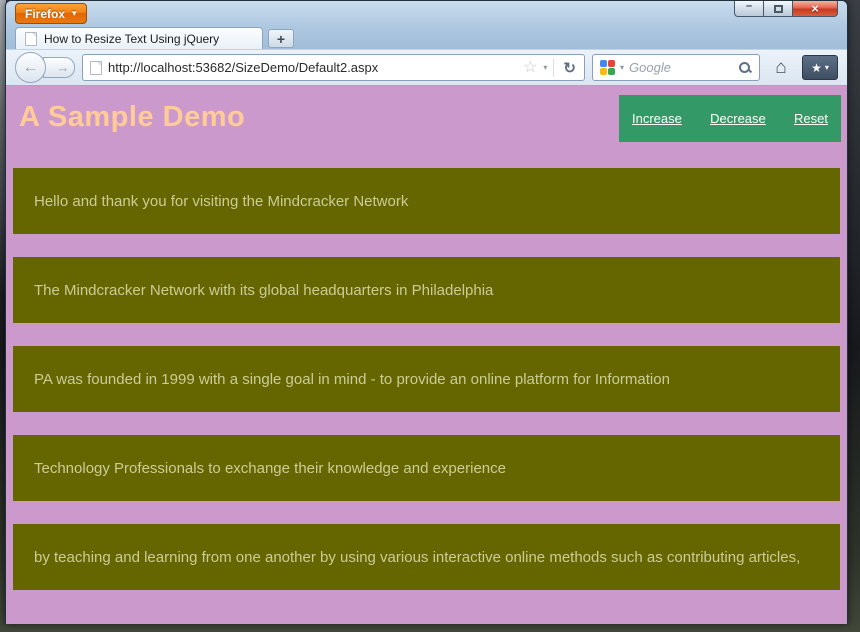 Image resolution: width=860 pixels, height=632 pixels. I want to click on titlebar: Firefox ▾ – ×, so click(426, 13).